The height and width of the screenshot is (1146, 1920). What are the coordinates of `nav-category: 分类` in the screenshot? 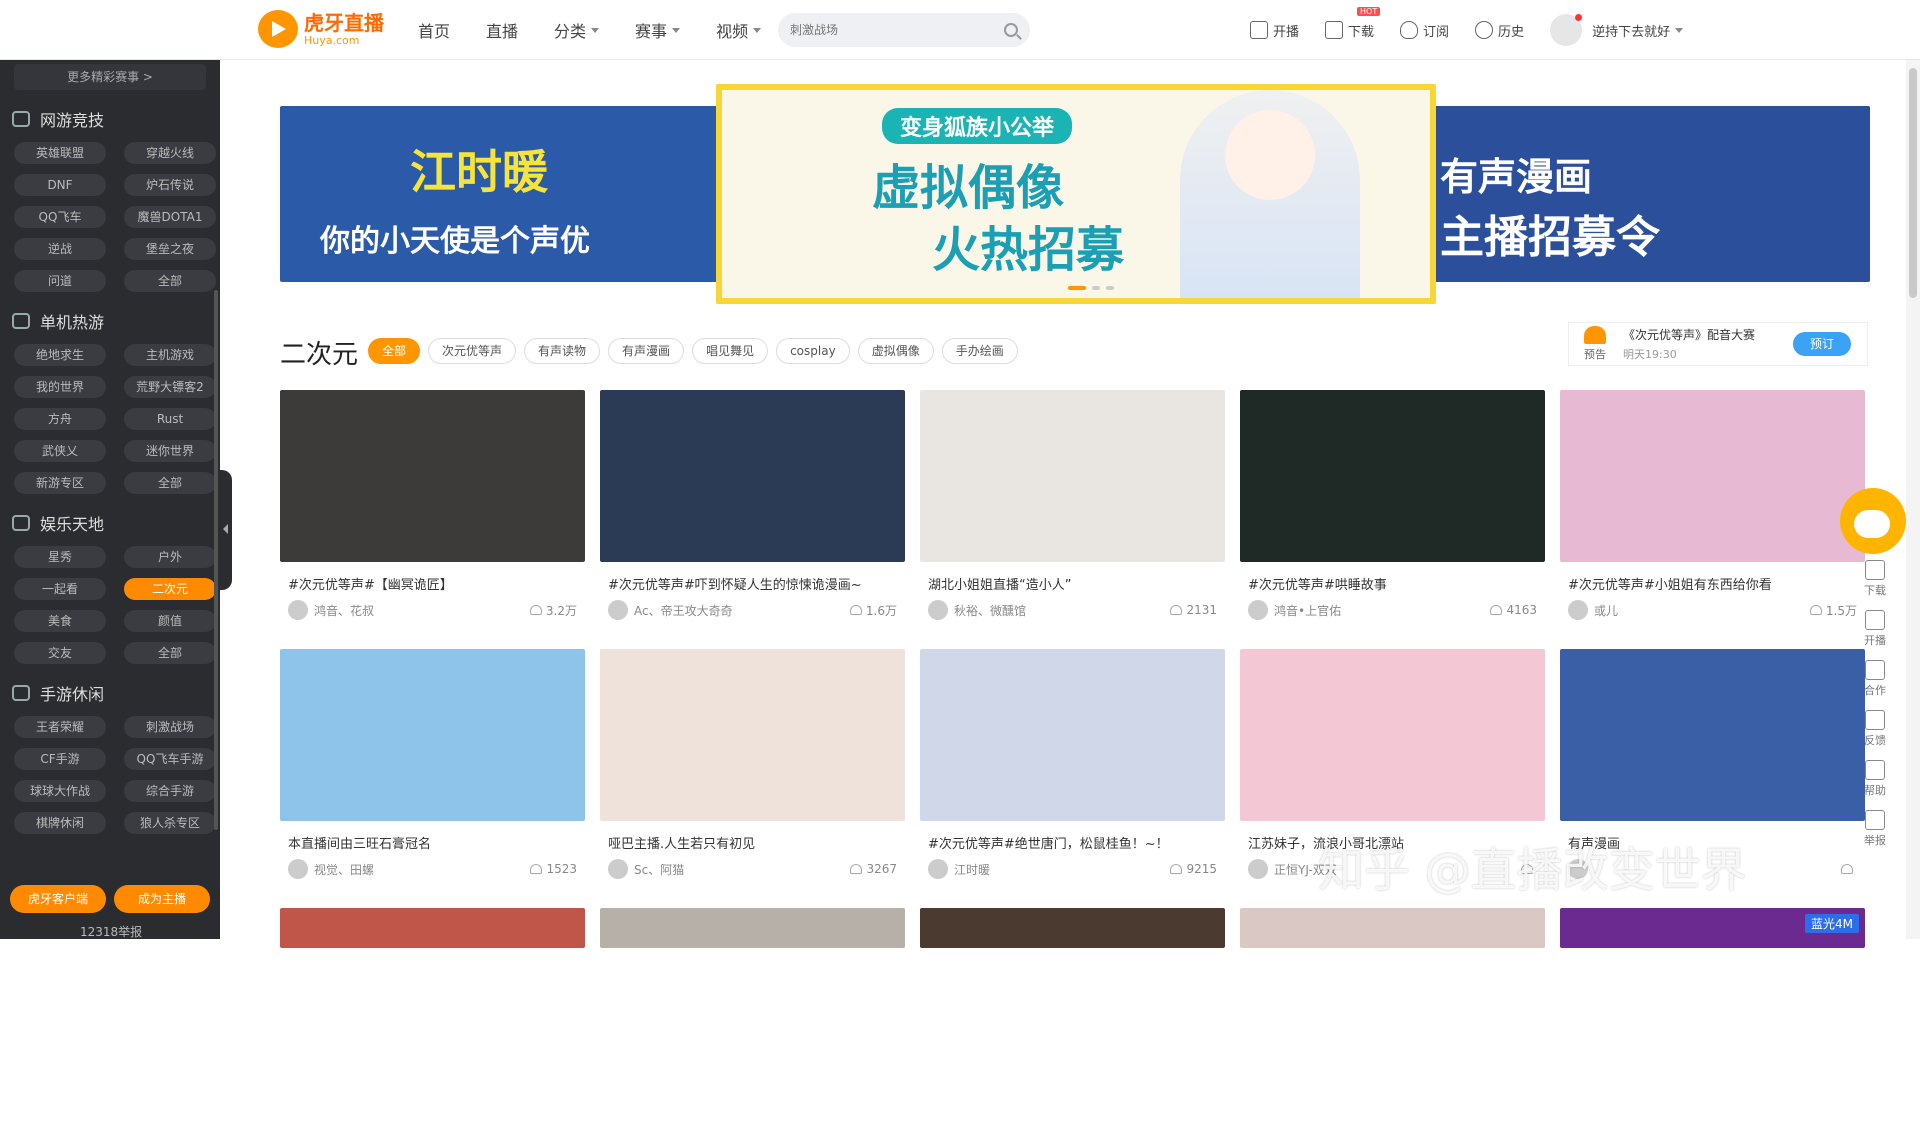 It's located at (577, 30).